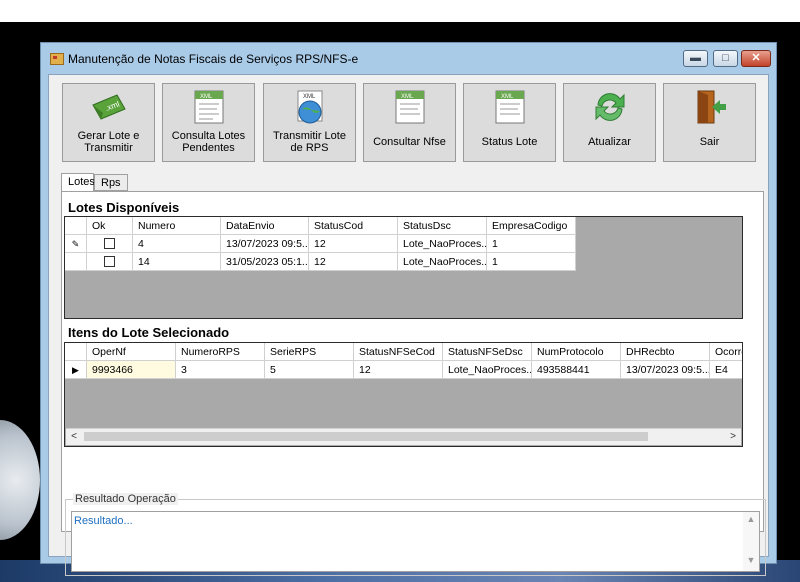  I want to click on col-header-dhrecbto: DHRecbto, so click(665, 352).